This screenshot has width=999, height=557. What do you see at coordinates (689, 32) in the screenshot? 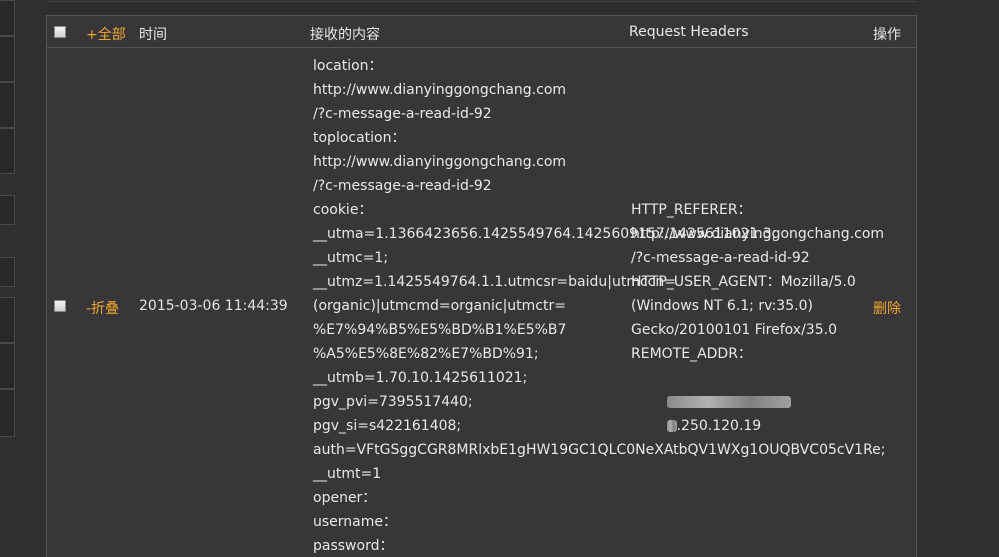
I see `column-header-request-headers: Request Headers` at bounding box center [689, 32].